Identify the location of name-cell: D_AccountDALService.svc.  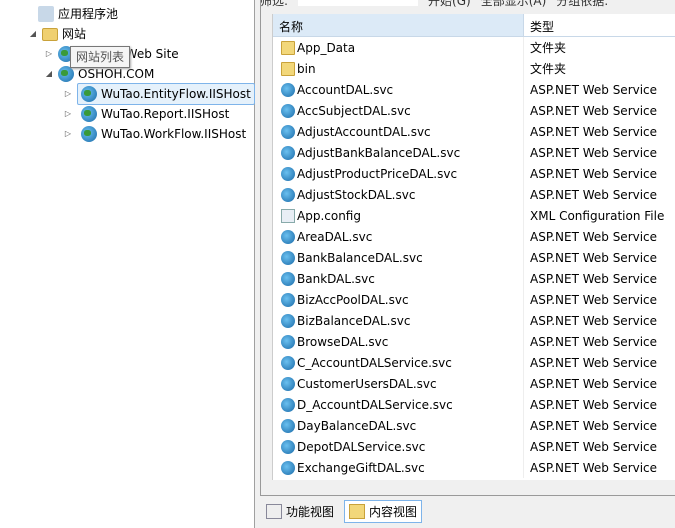
(398, 404).